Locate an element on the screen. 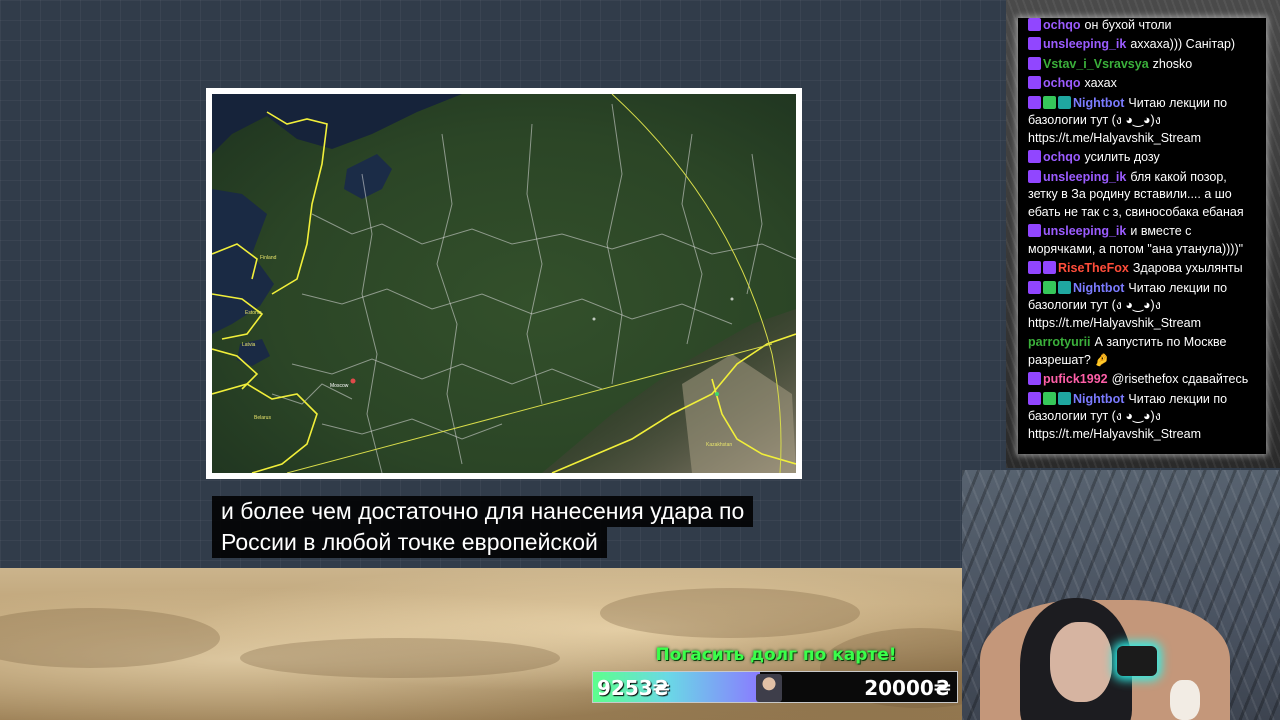  chat-message-text: @risethefox сдавайтесь is located at coordinates (1180, 379).